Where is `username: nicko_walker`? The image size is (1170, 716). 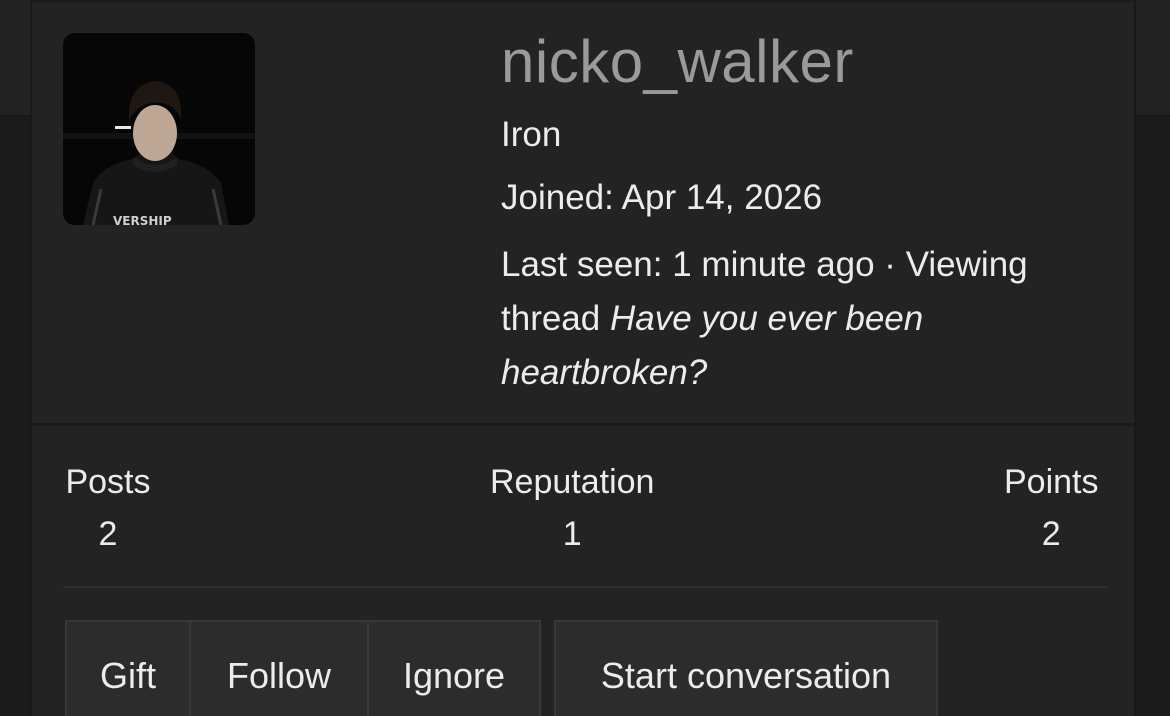 username: nicko_walker is located at coordinates (677, 62).